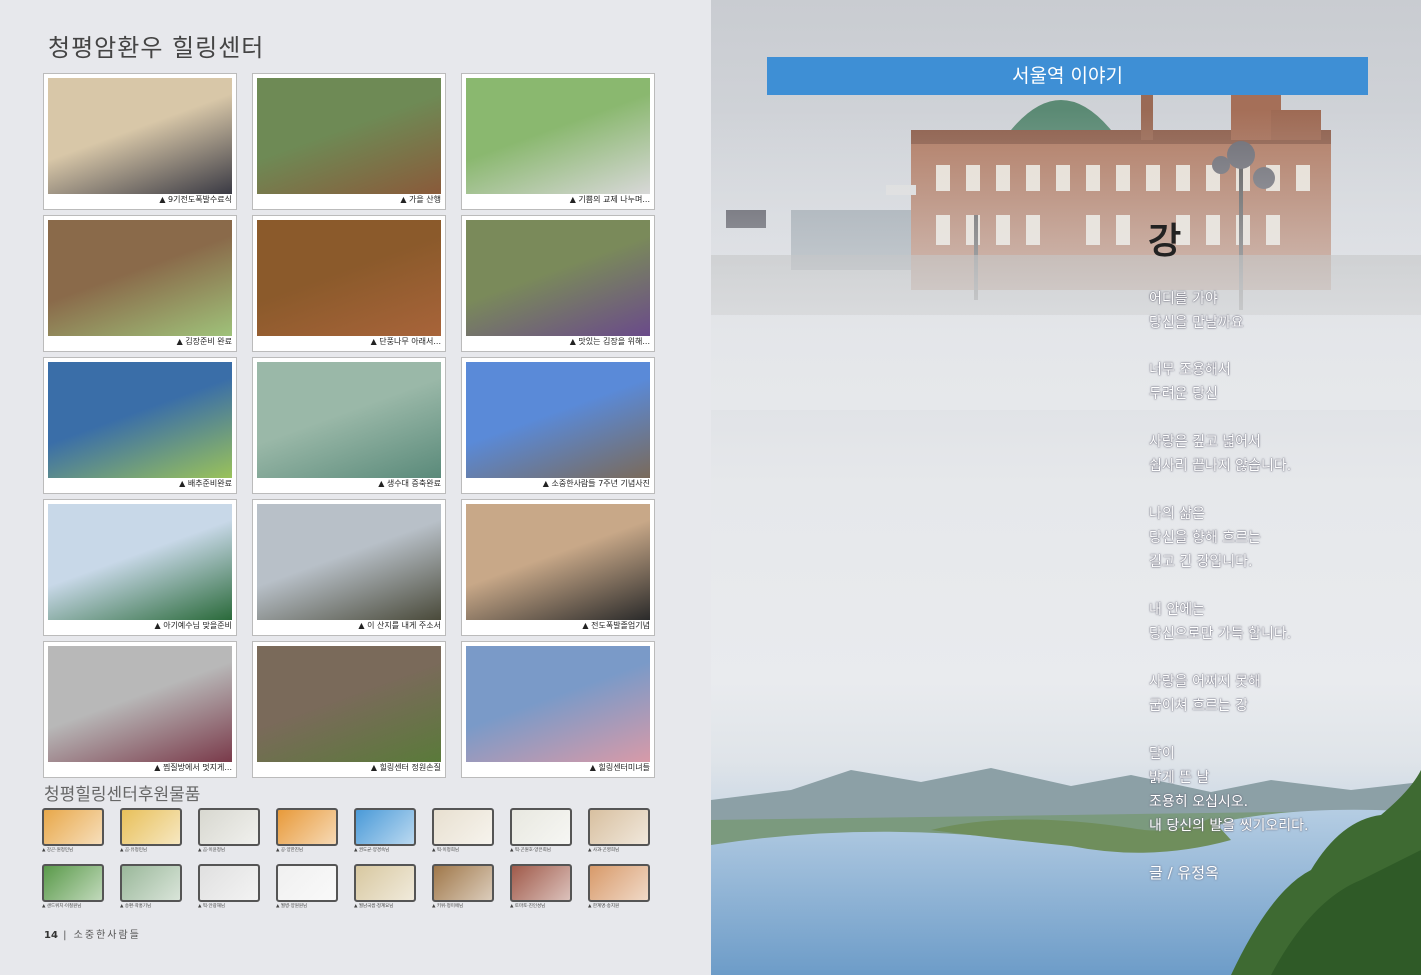 Image resolution: width=1421 pixels, height=975 pixels. I want to click on gift-caption: ▲ 월남국쌈·정계요님, so click(374, 906).